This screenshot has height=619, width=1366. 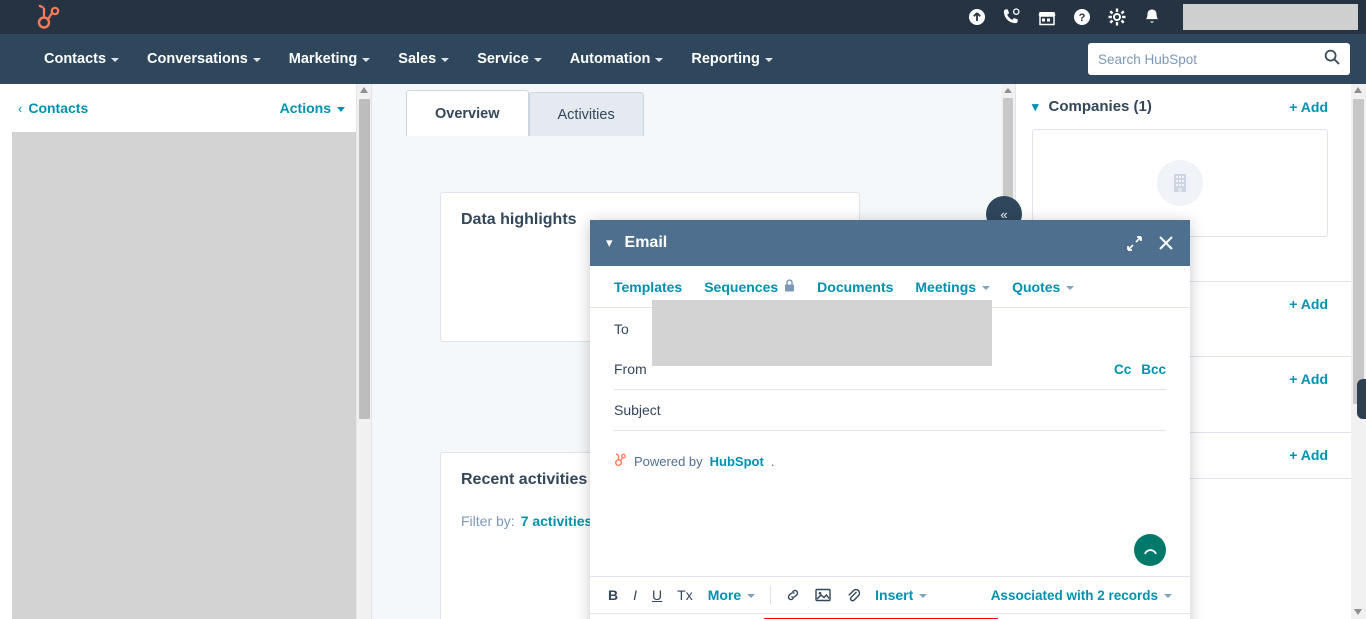 What do you see at coordinates (1361, 399) in the screenshot?
I see `sidebar-edge-handle` at bounding box center [1361, 399].